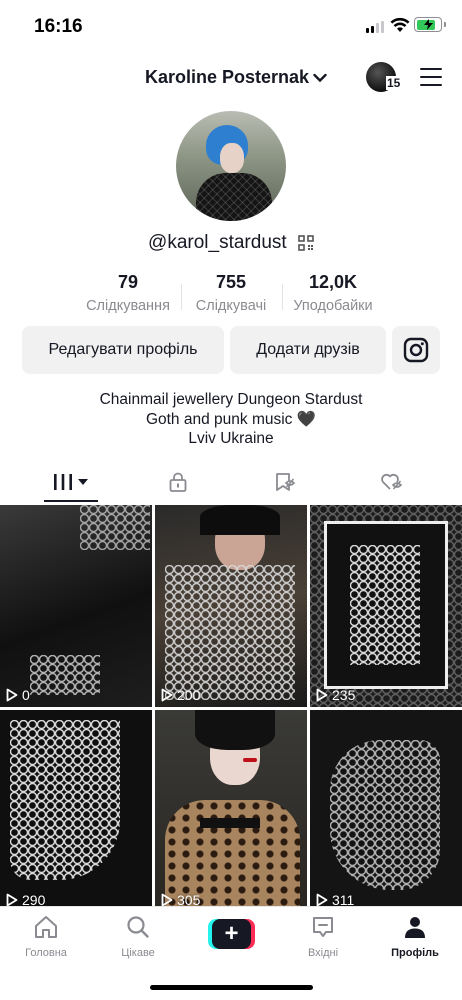  What do you see at coordinates (123, 350) in the screenshot?
I see `edit-profile-button: Редагувати профіль` at bounding box center [123, 350].